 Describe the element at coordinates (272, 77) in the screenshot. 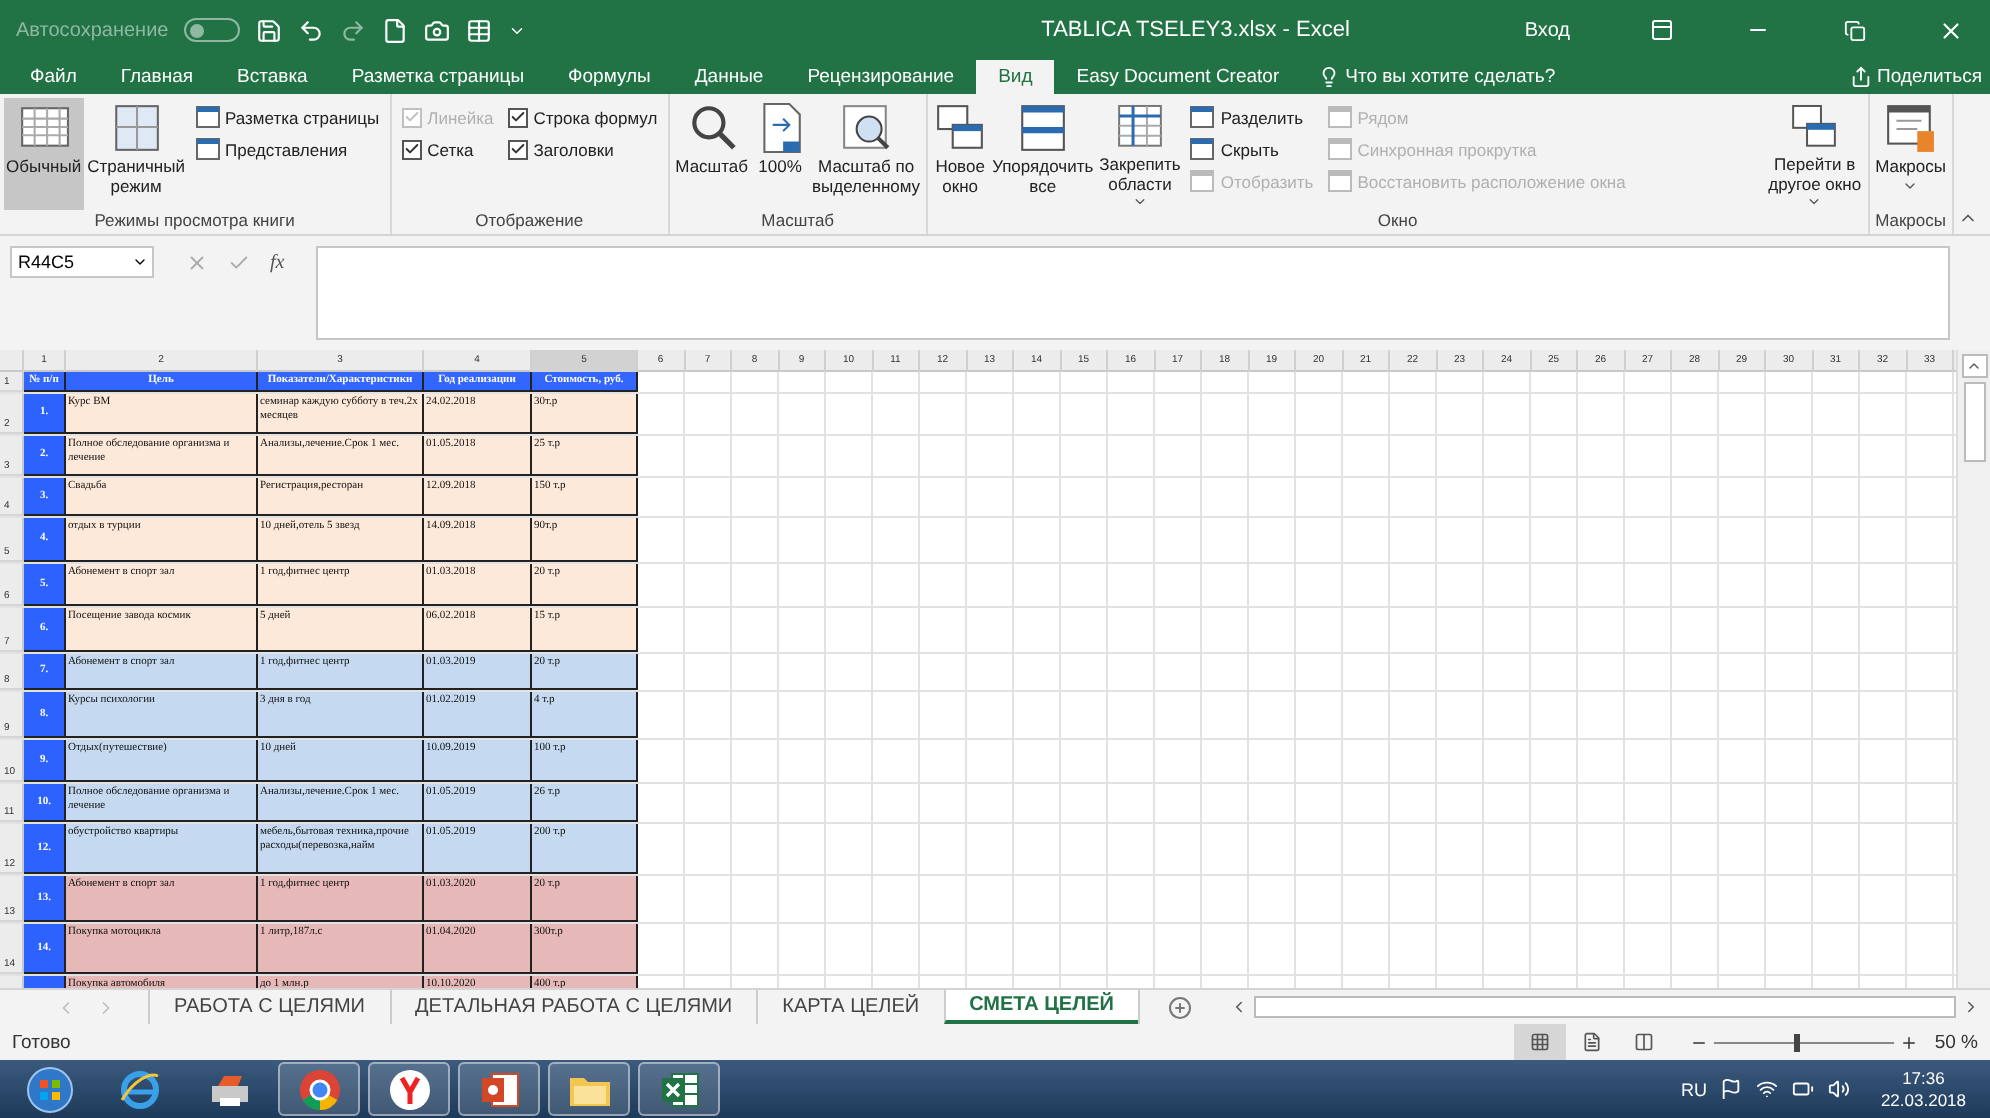

I see `ribbon-tab: Вставка` at that location.